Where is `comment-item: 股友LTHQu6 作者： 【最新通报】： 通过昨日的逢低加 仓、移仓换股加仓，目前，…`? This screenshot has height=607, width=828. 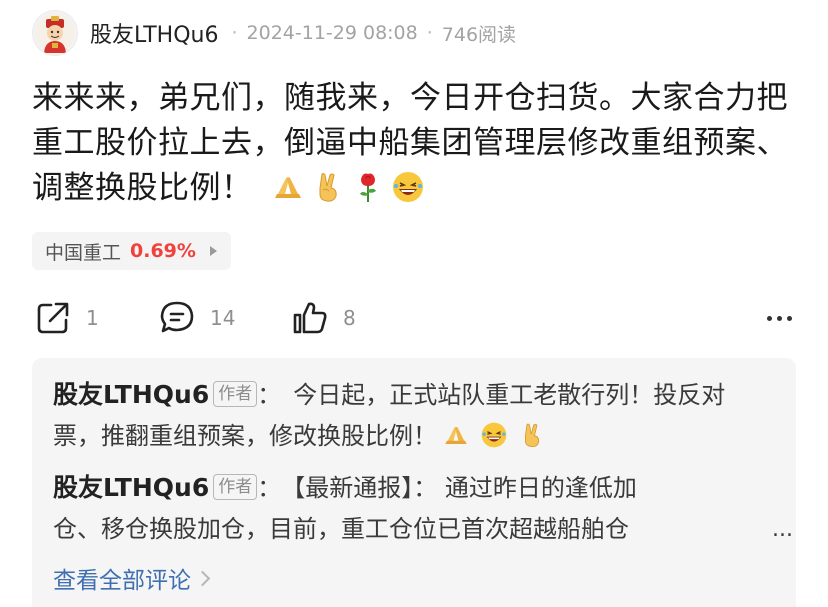 comment-item: 股友LTHQu6 作者： 【最新通报】： 通过昨日的逢低加 仓、移仓换股加仓，目前，… is located at coordinates (423, 508).